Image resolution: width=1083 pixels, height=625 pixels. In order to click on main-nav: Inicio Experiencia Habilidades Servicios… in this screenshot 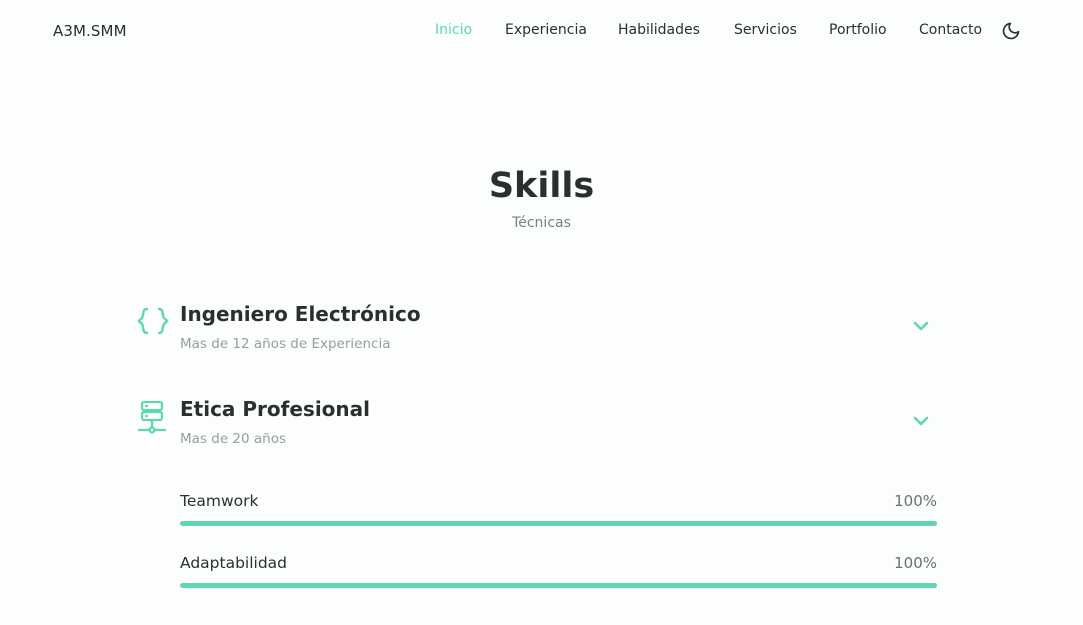, I will do `click(541, 32)`.